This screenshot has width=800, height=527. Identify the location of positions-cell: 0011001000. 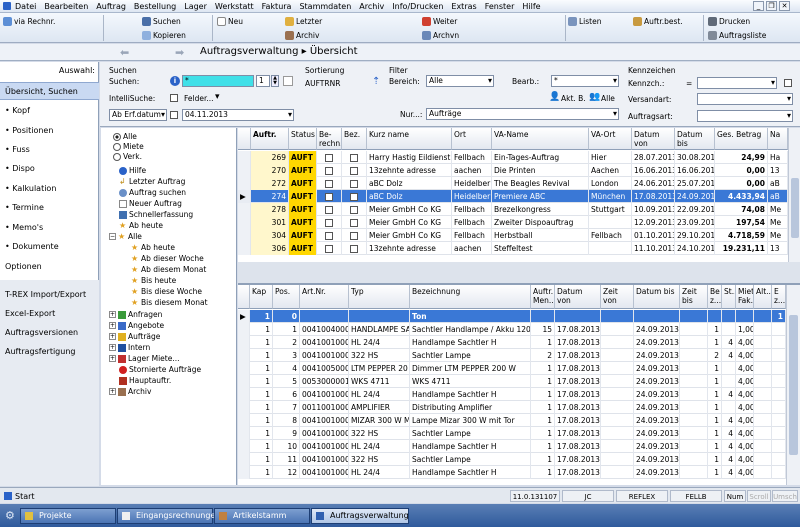
(324, 407).